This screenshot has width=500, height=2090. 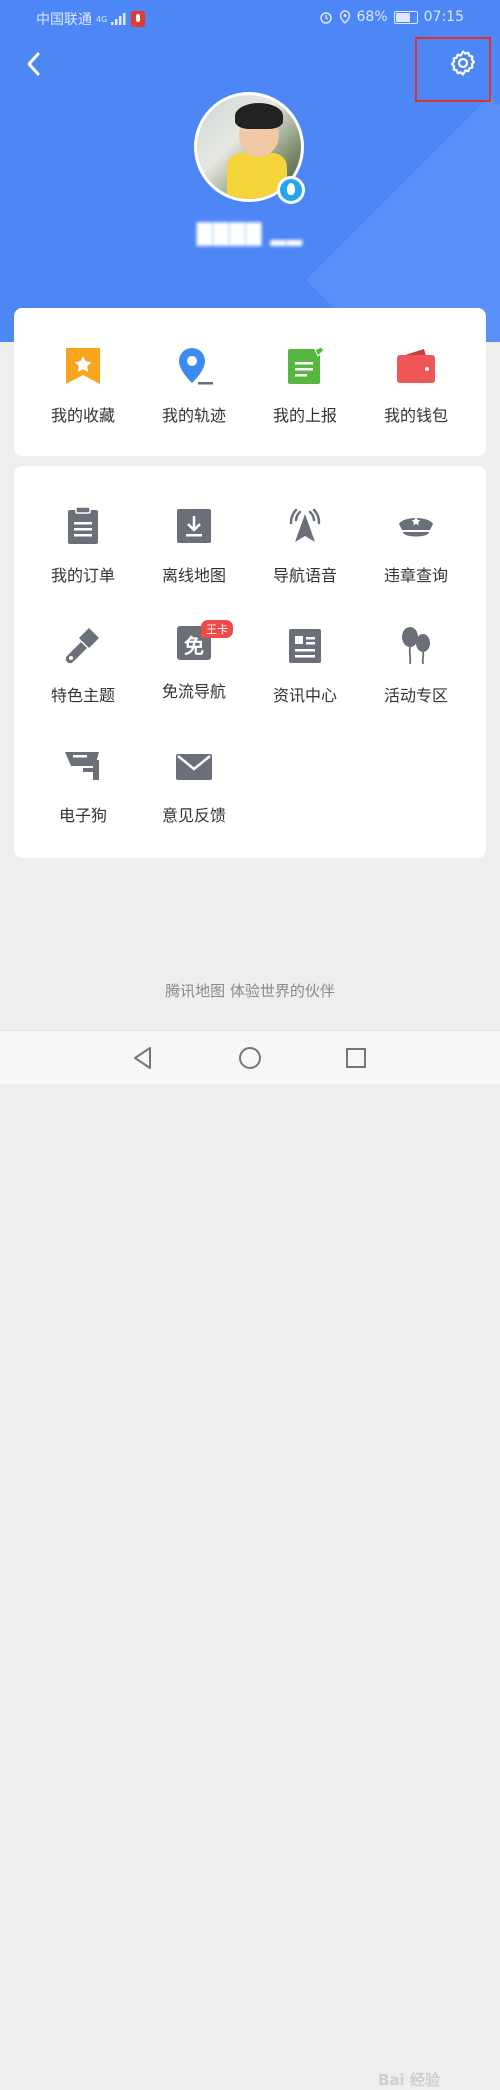 What do you see at coordinates (102, 19) in the screenshot?
I see `network-label: 4G` at bounding box center [102, 19].